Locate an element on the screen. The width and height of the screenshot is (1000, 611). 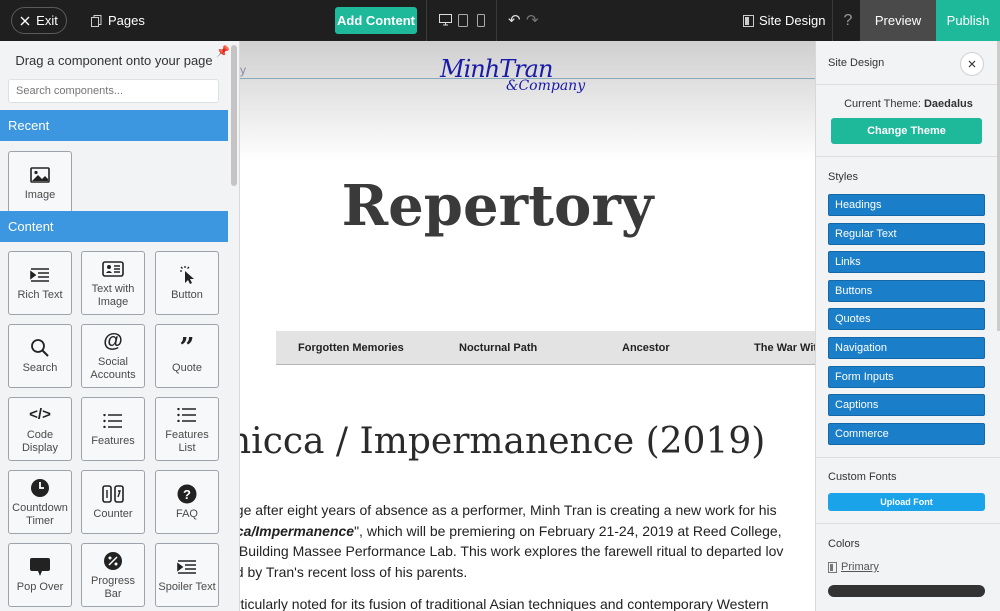
component-countdown-timer: Countdown Timer is located at coordinates (40, 502).